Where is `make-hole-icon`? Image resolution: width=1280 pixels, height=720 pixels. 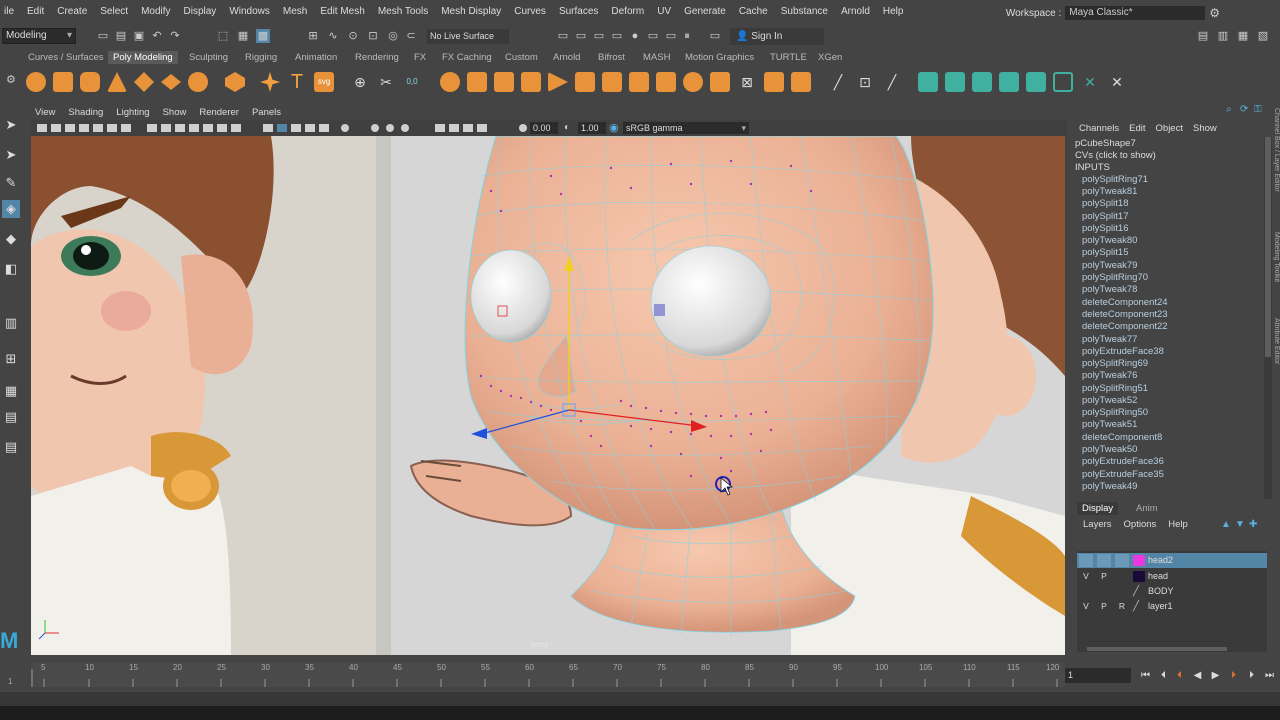
make-hole-icon is located at coordinates (693, 82).